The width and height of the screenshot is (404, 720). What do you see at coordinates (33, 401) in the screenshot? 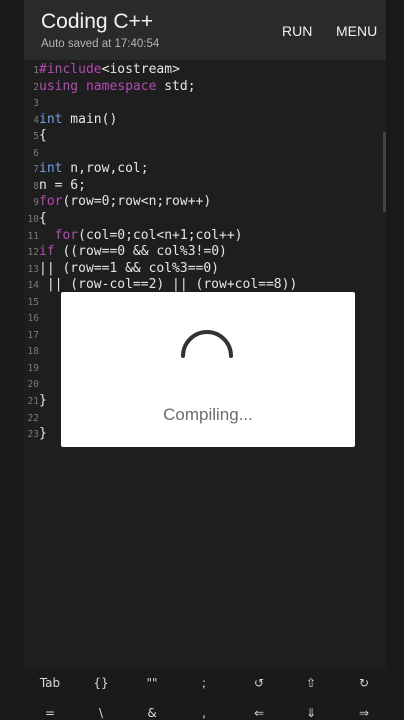
I see `line-number: 21` at bounding box center [33, 401].